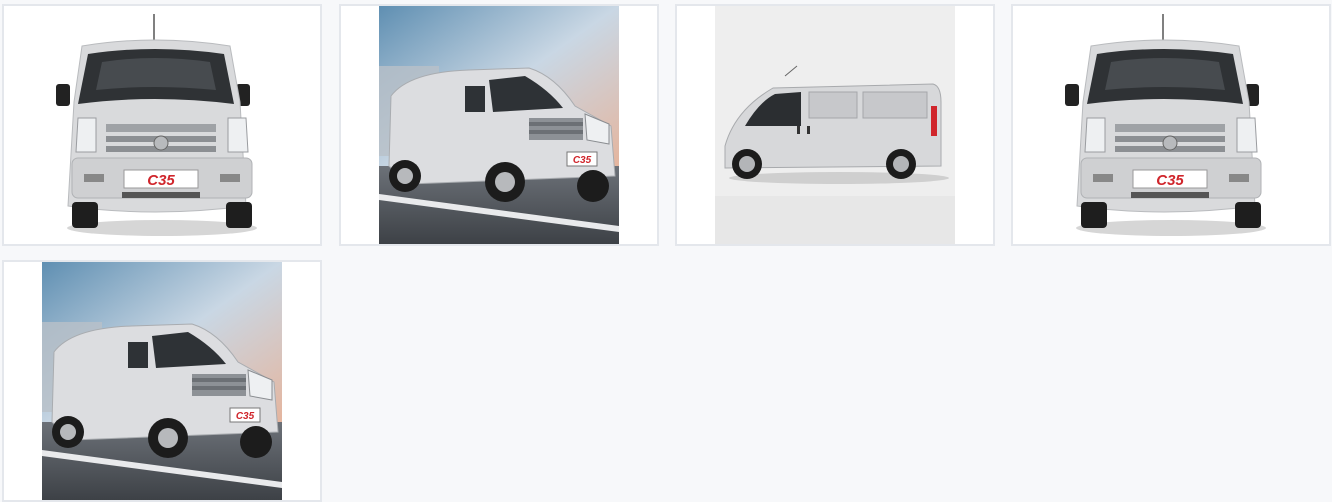 This screenshot has width=1332, height=502. I want to click on gallery-thumbnail, so click(835, 125).